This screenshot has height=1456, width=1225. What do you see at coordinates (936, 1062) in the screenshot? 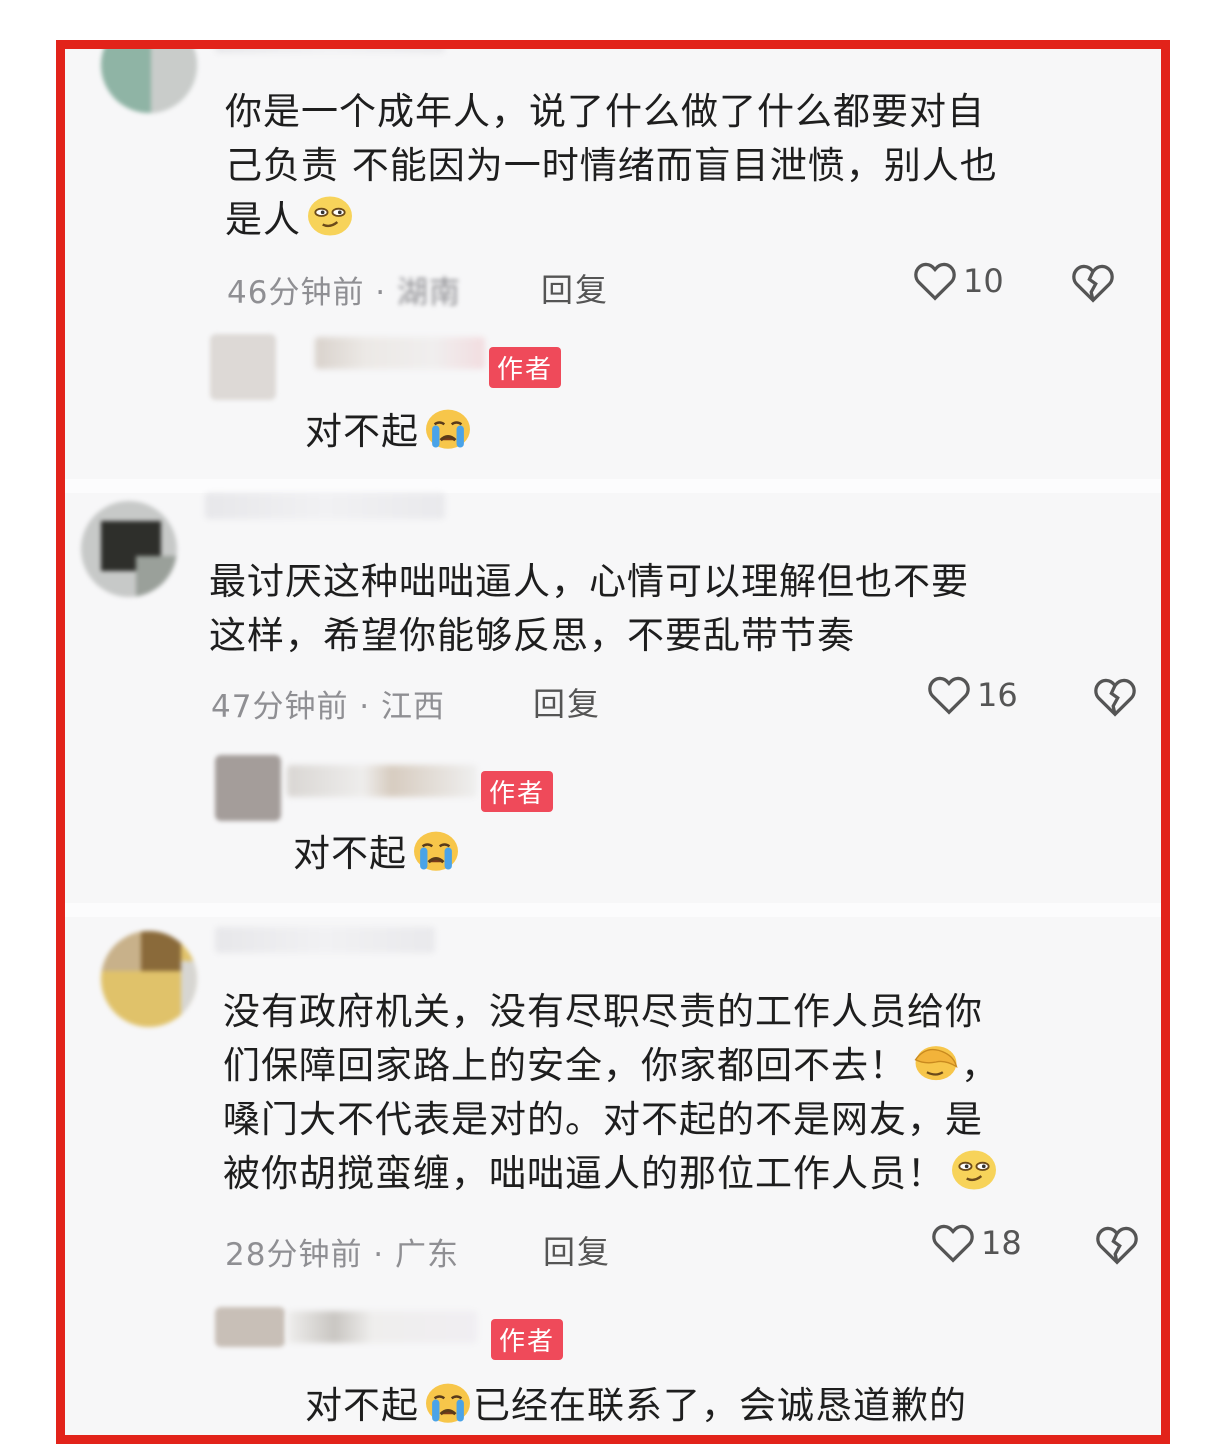
I see `facepalm-face-icon` at bounding box center [936, 1062].